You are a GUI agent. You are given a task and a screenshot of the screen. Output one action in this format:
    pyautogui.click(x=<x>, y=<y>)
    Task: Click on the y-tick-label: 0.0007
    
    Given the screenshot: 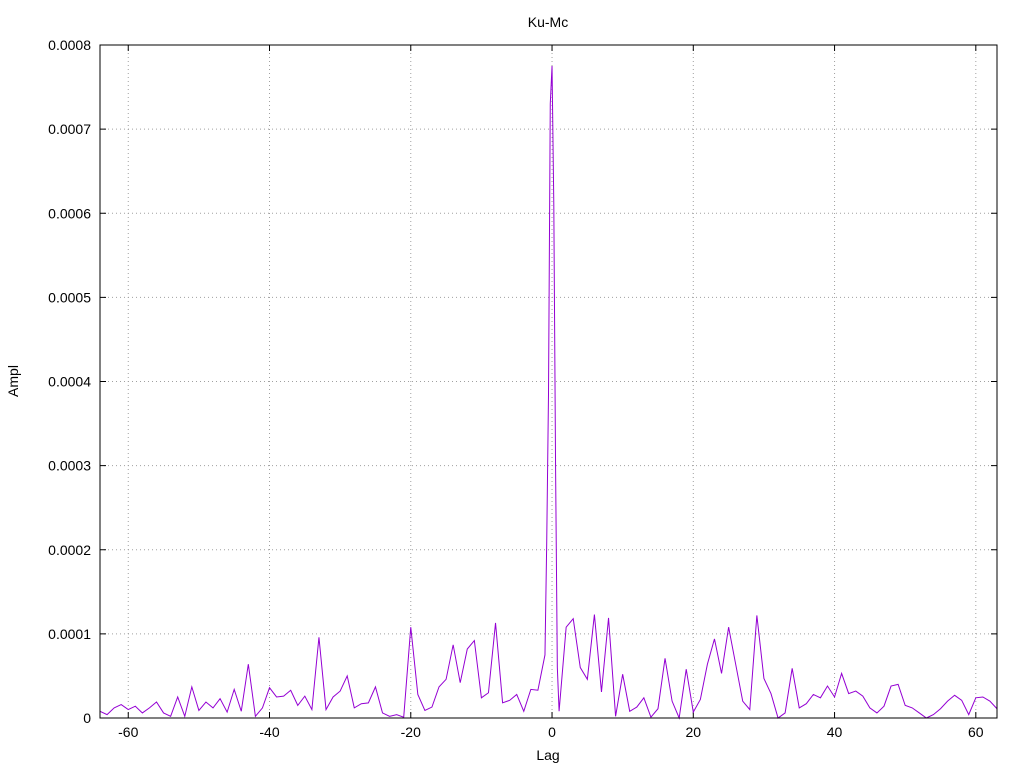 What is the action you would take?
    pyautogui.click(x=69, y=129)
    